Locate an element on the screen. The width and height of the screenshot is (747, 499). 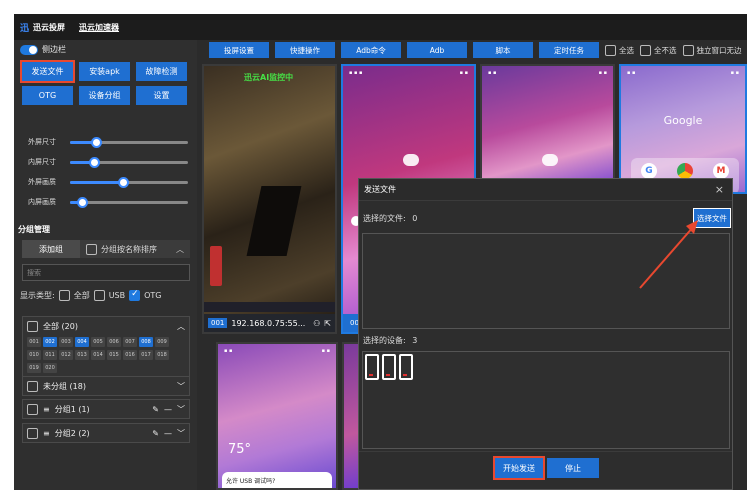
borderless-window-checkbox is located at coordinates (688, 50).